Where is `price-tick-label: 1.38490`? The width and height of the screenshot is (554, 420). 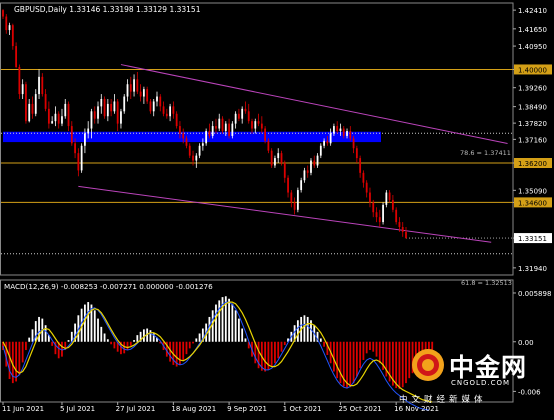
price-tick-label: 1.38490 is located at coordinates (532, 108).